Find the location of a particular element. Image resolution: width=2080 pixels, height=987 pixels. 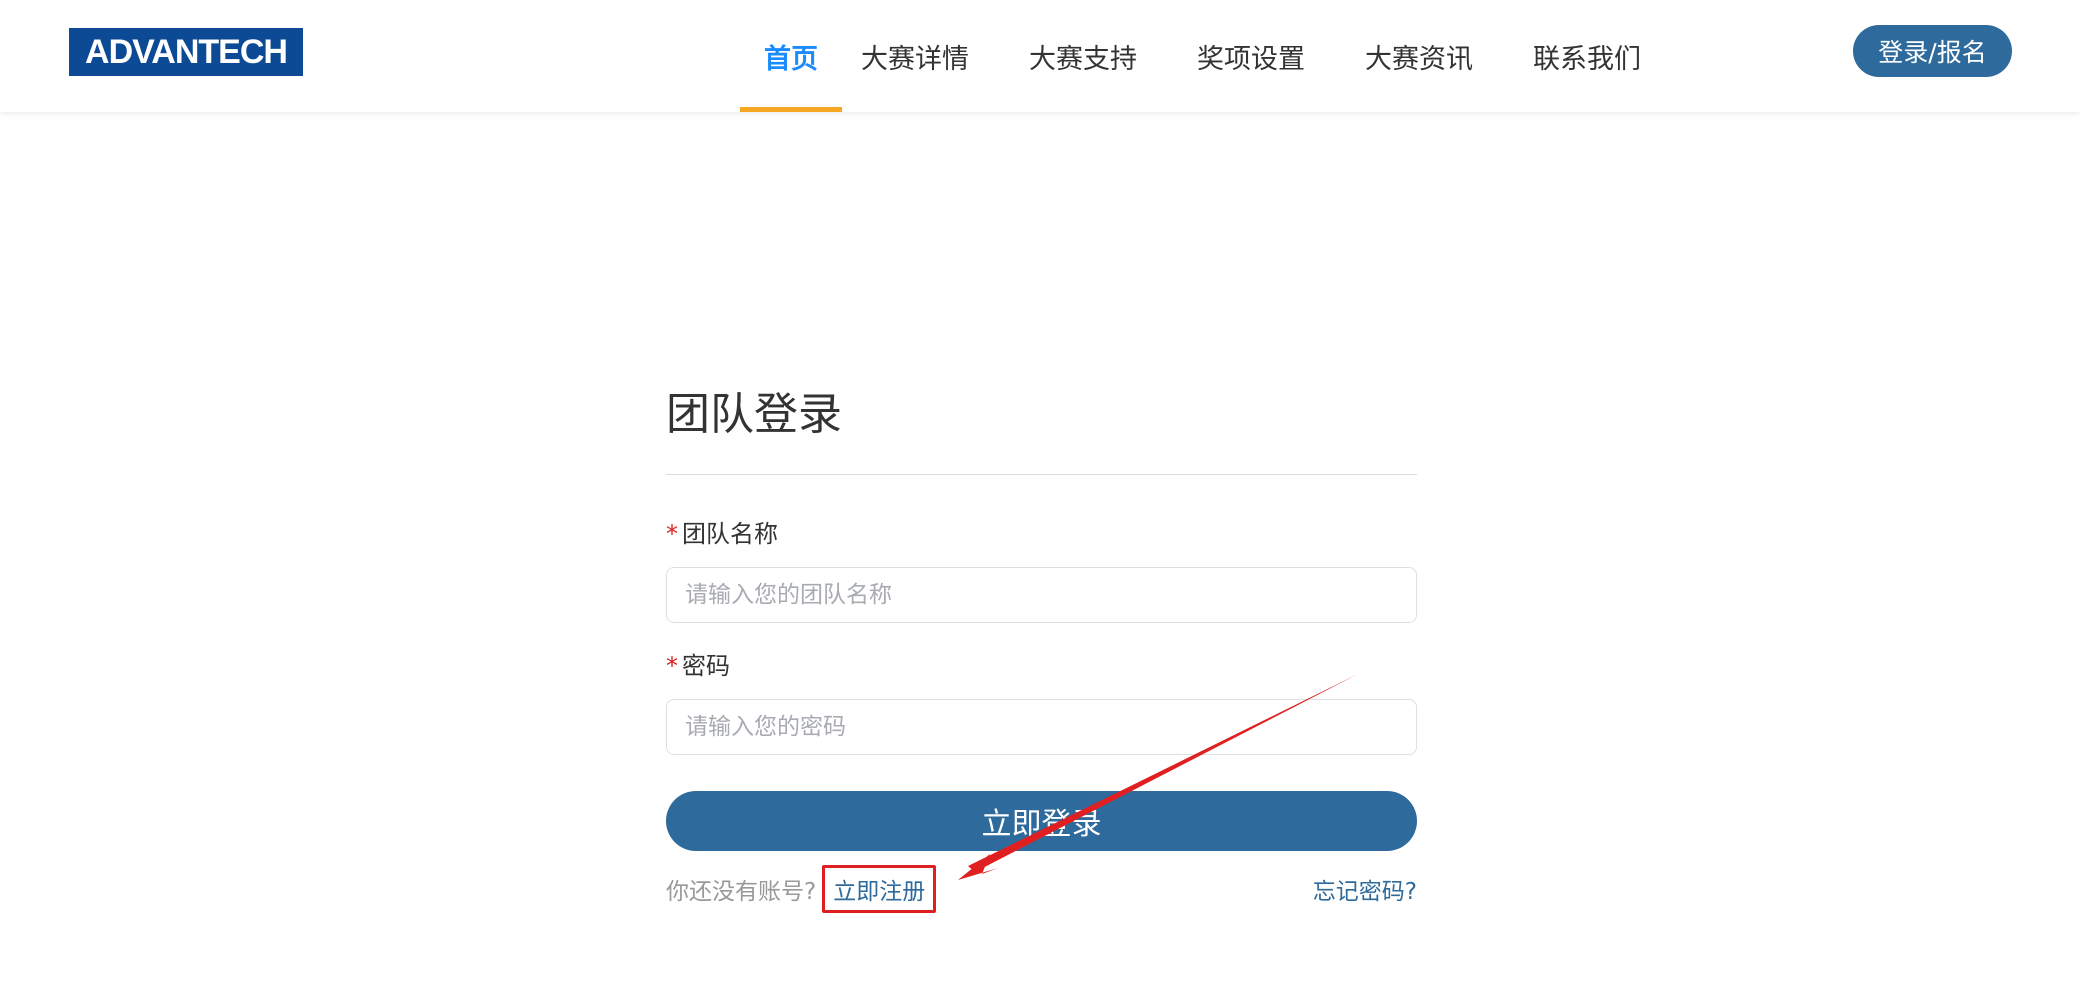

logo-text: ADVANTECH is located at coordinates (186, 51).